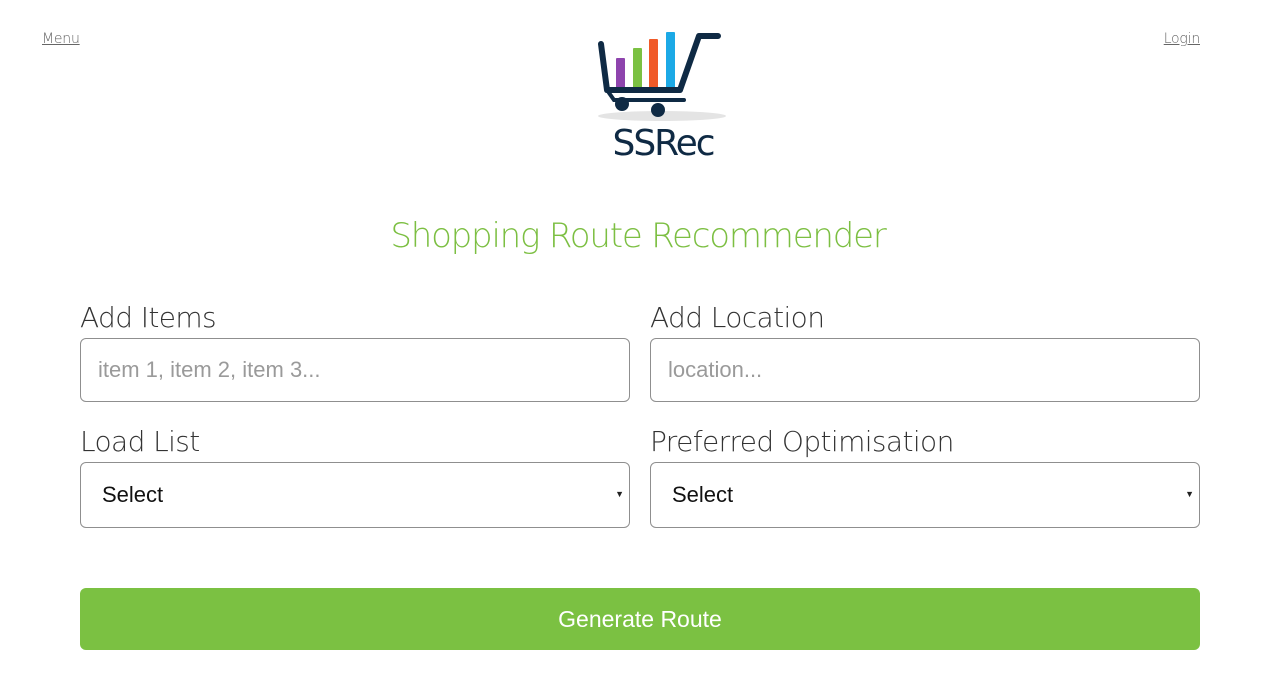  Describe the element at coordinates (737, 317) in the screenshot. I see `add-location-label: Add Location` at that location.